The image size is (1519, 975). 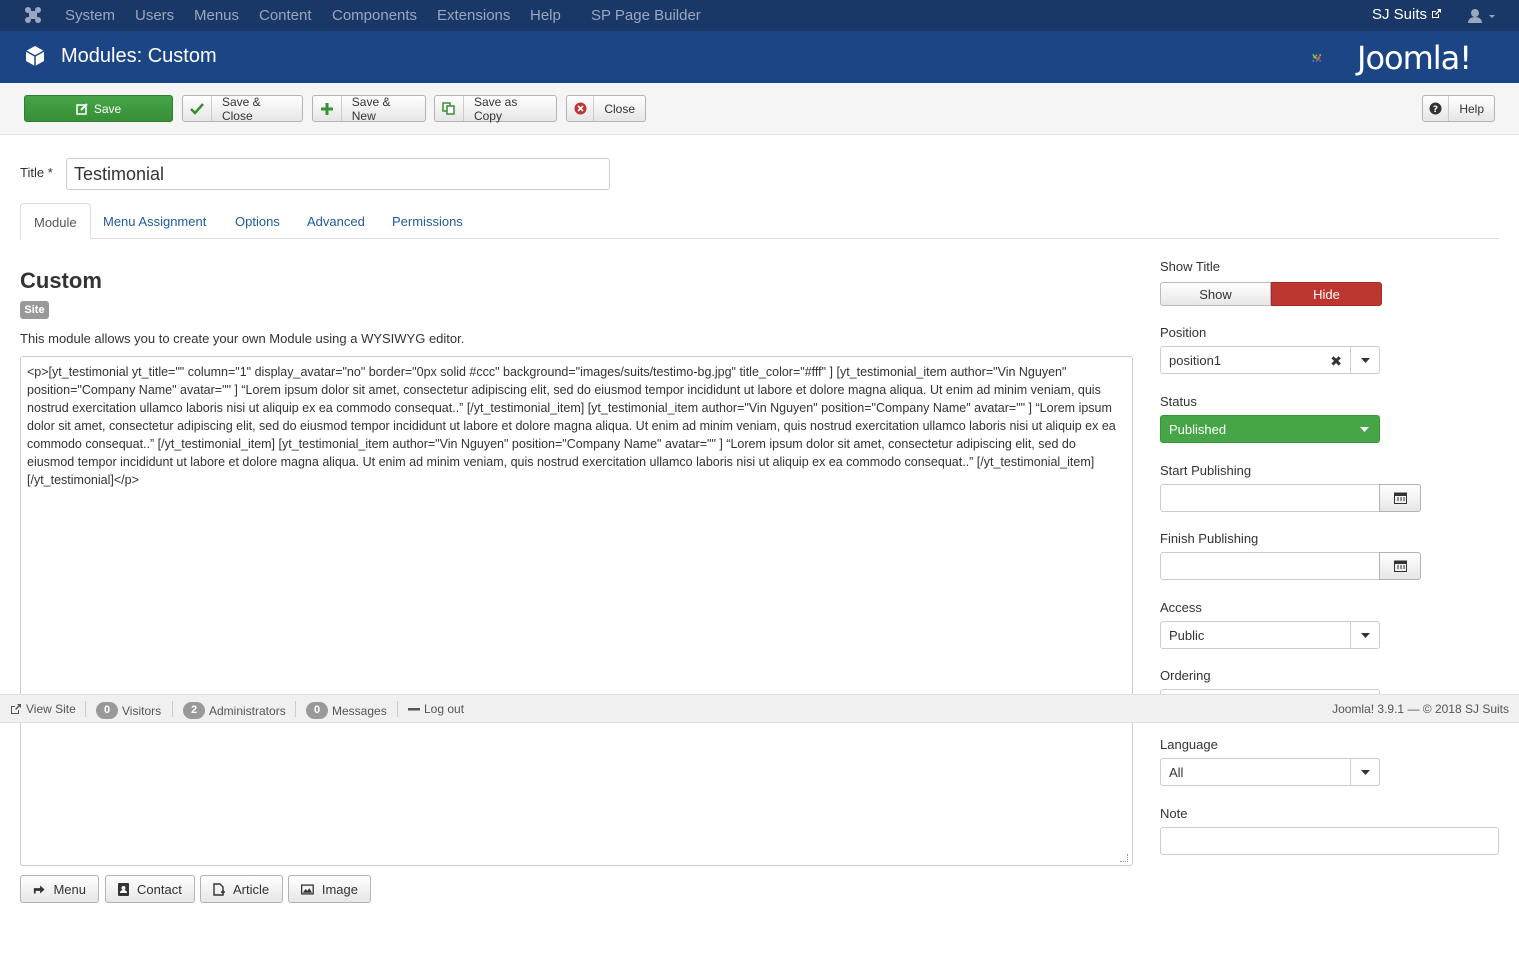 What do you see at coordinates (35, 56) in the screenshot?
I see `cube-icon` at bounding box center [35, 56].